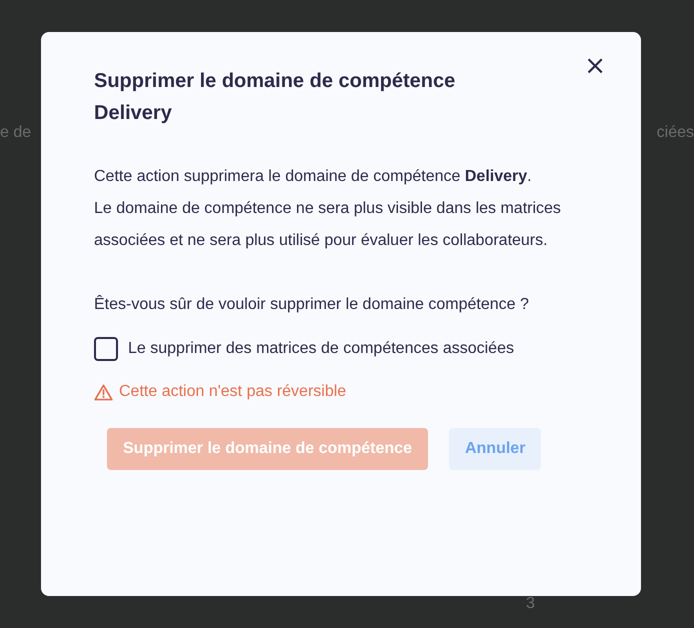 The width and height of the screenshot is (694, 628). What do you see at coordinates (530, 603) in the screenshot?
I see `page-number: 3` at bounding box center [530, 603].